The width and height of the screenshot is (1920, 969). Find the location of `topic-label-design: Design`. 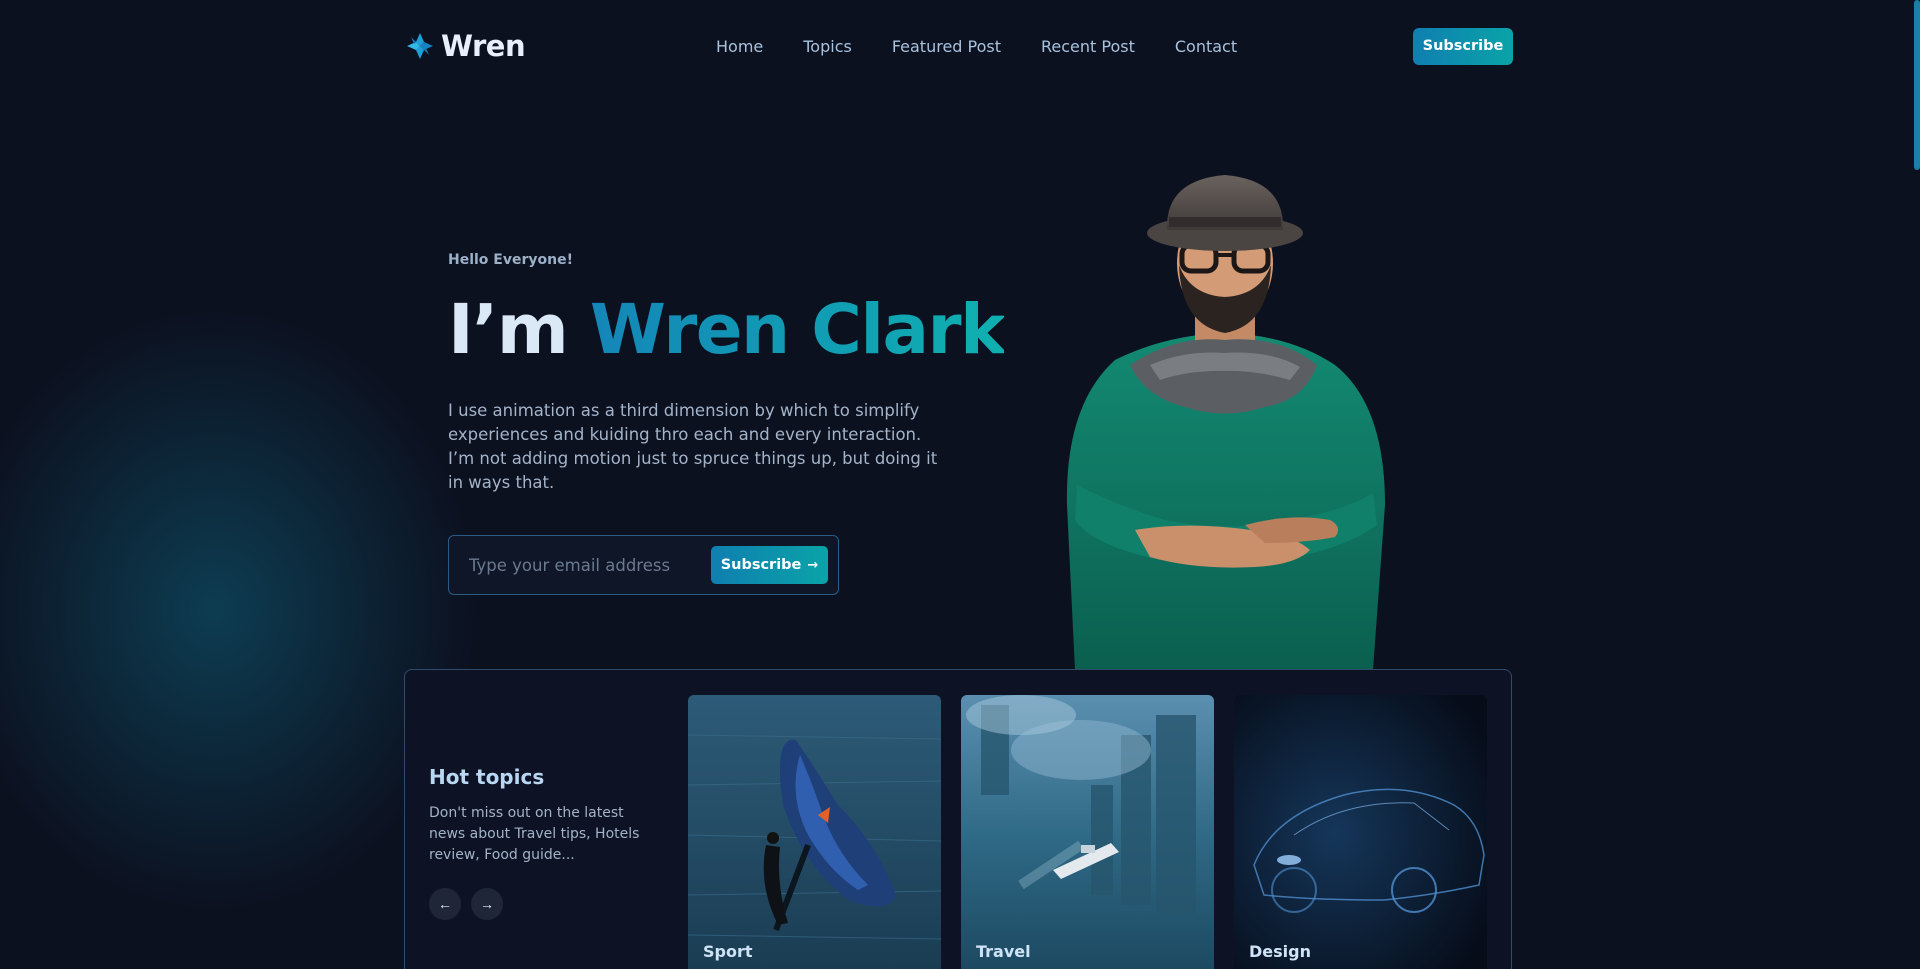

topic-label-design: Design is located at coordinates (1280, 951).